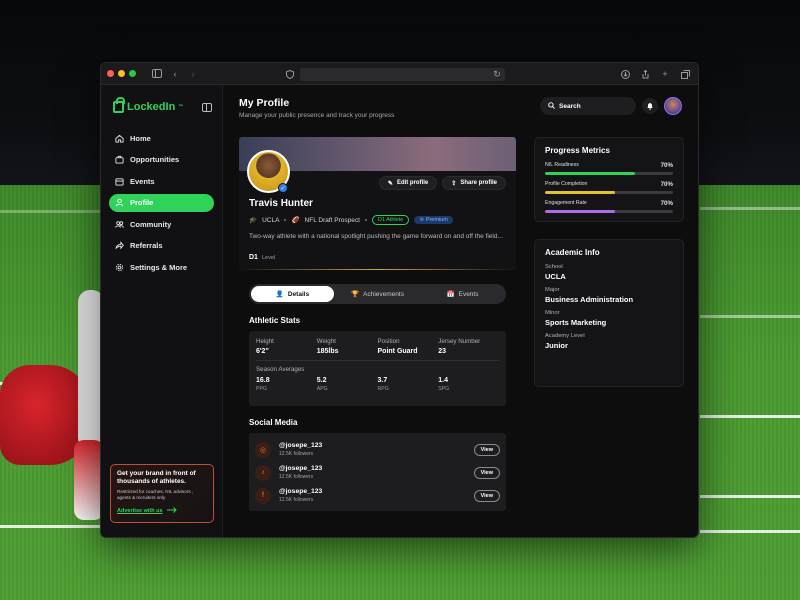 The image size is (800, 600). I want to click on search-input: Search, so click(588, 106).